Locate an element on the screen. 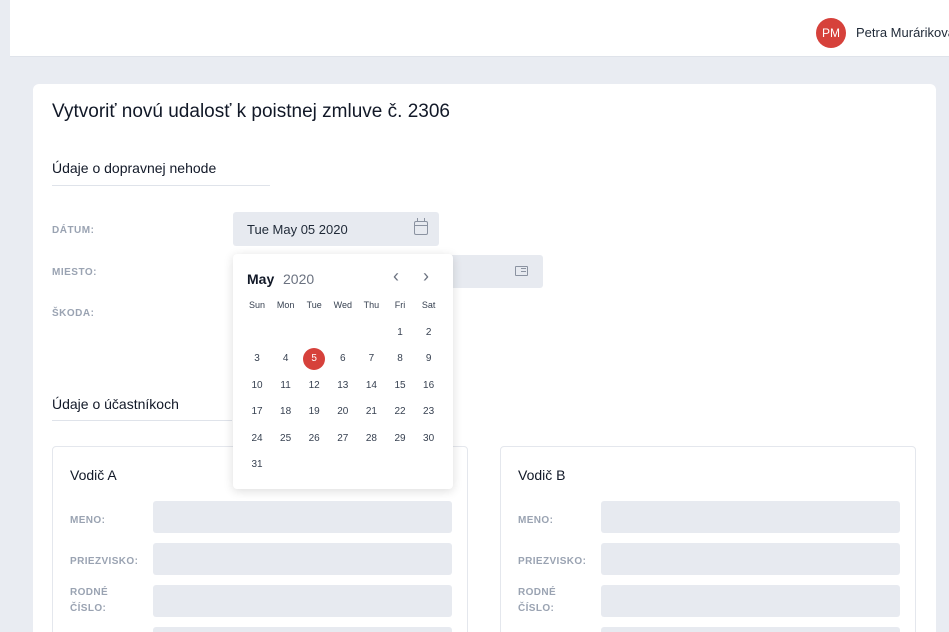 The width and height of the screenshot is (949, 632). chevron-left-icon: ‹ is located at coordinates (396, 276).